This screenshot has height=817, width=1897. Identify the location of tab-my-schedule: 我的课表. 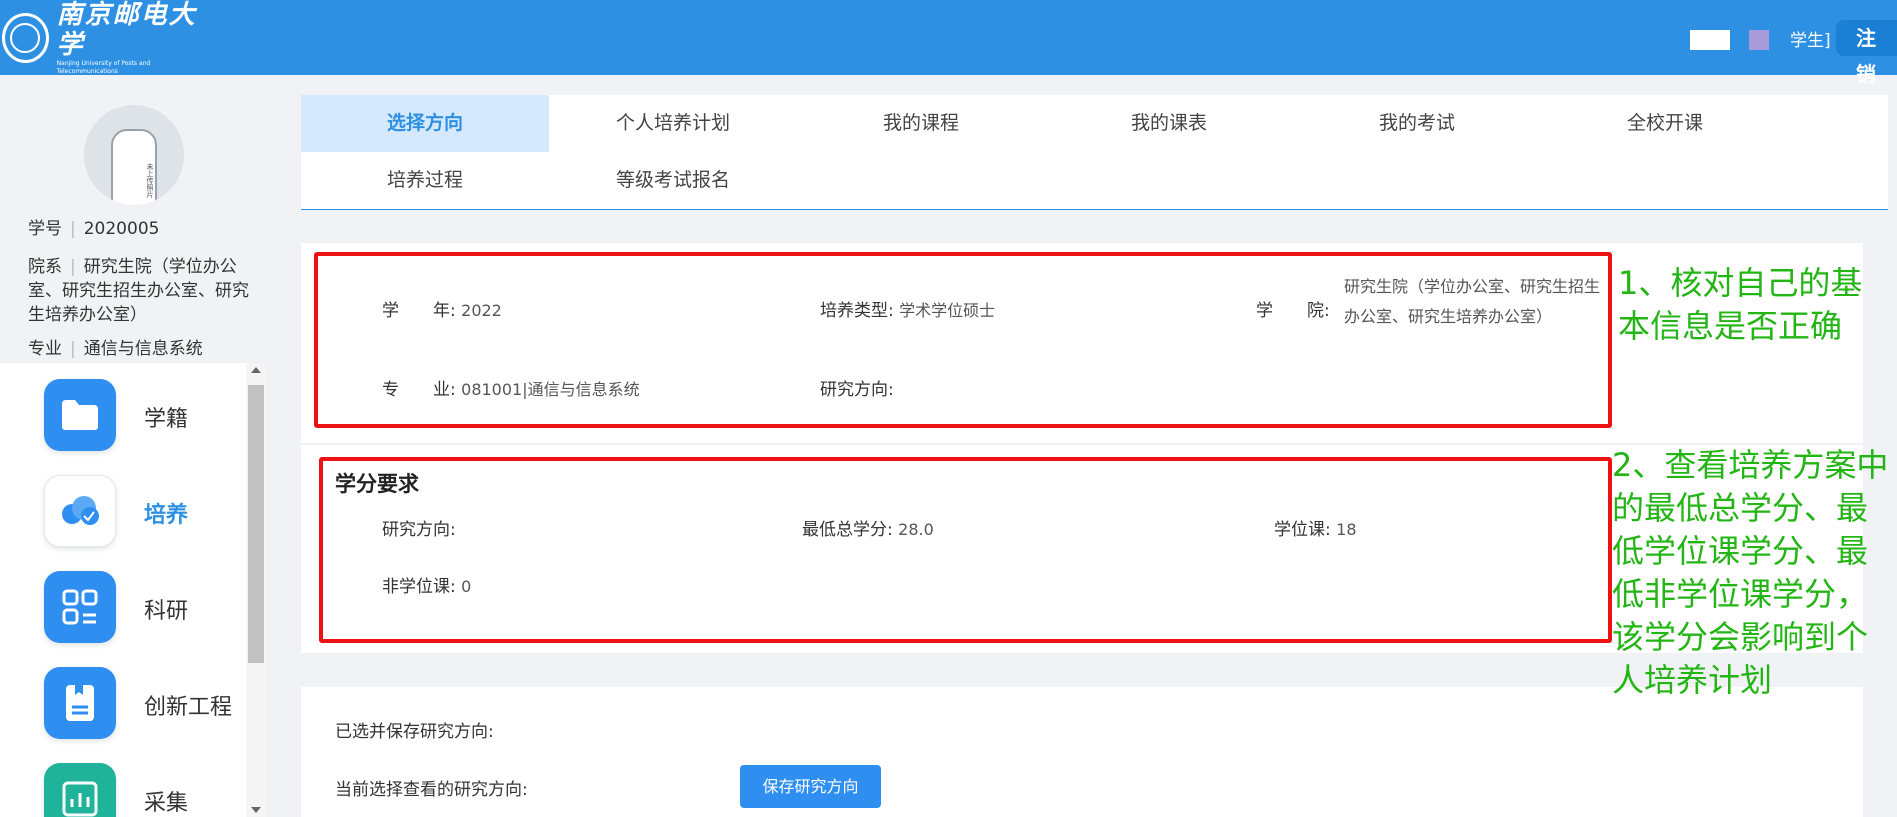
(1169, 123).